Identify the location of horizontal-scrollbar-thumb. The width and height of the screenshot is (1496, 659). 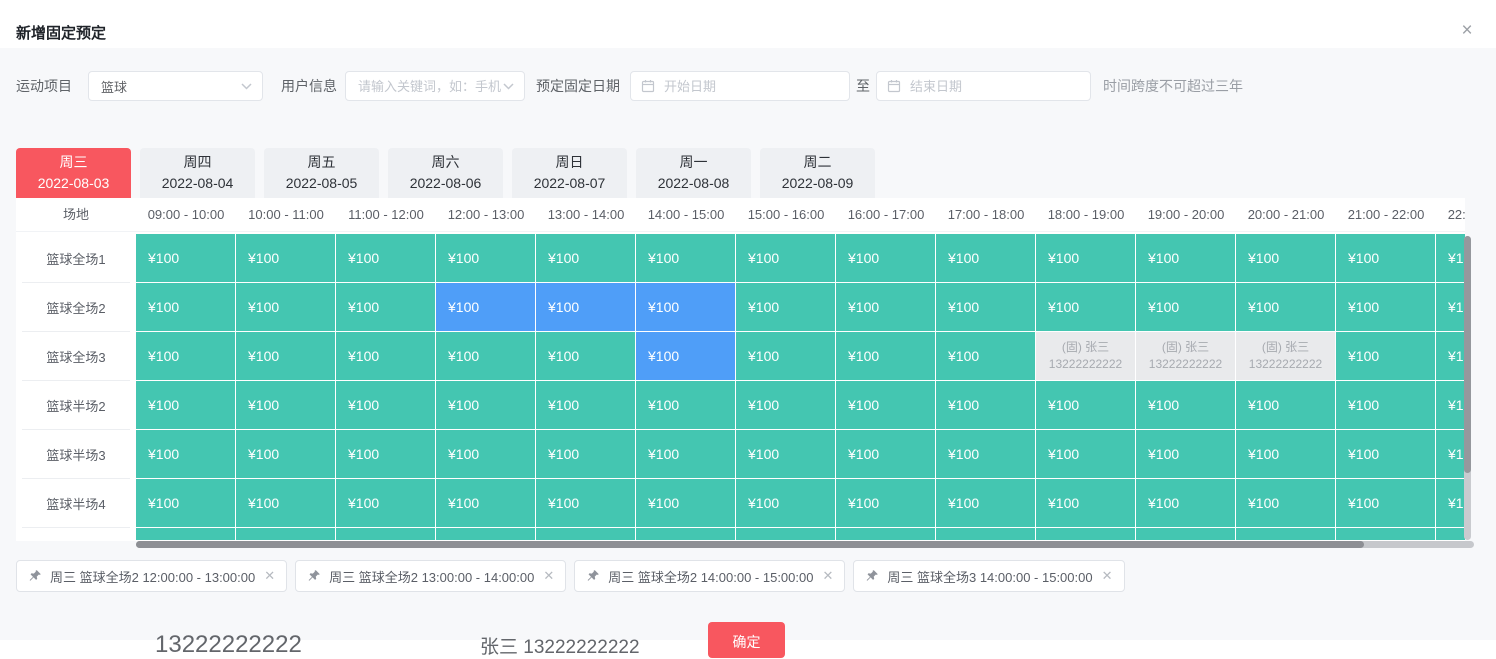
(750, 544).